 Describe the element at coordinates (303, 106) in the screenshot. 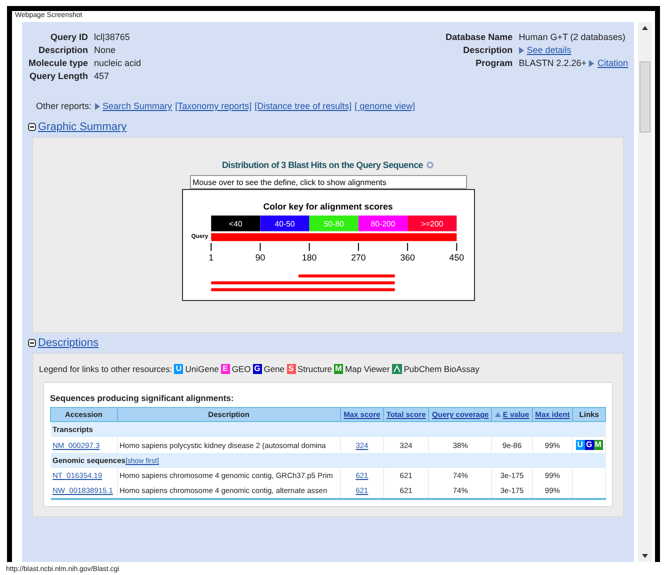

I see `report-link: [Distance tree of results]` at that location.